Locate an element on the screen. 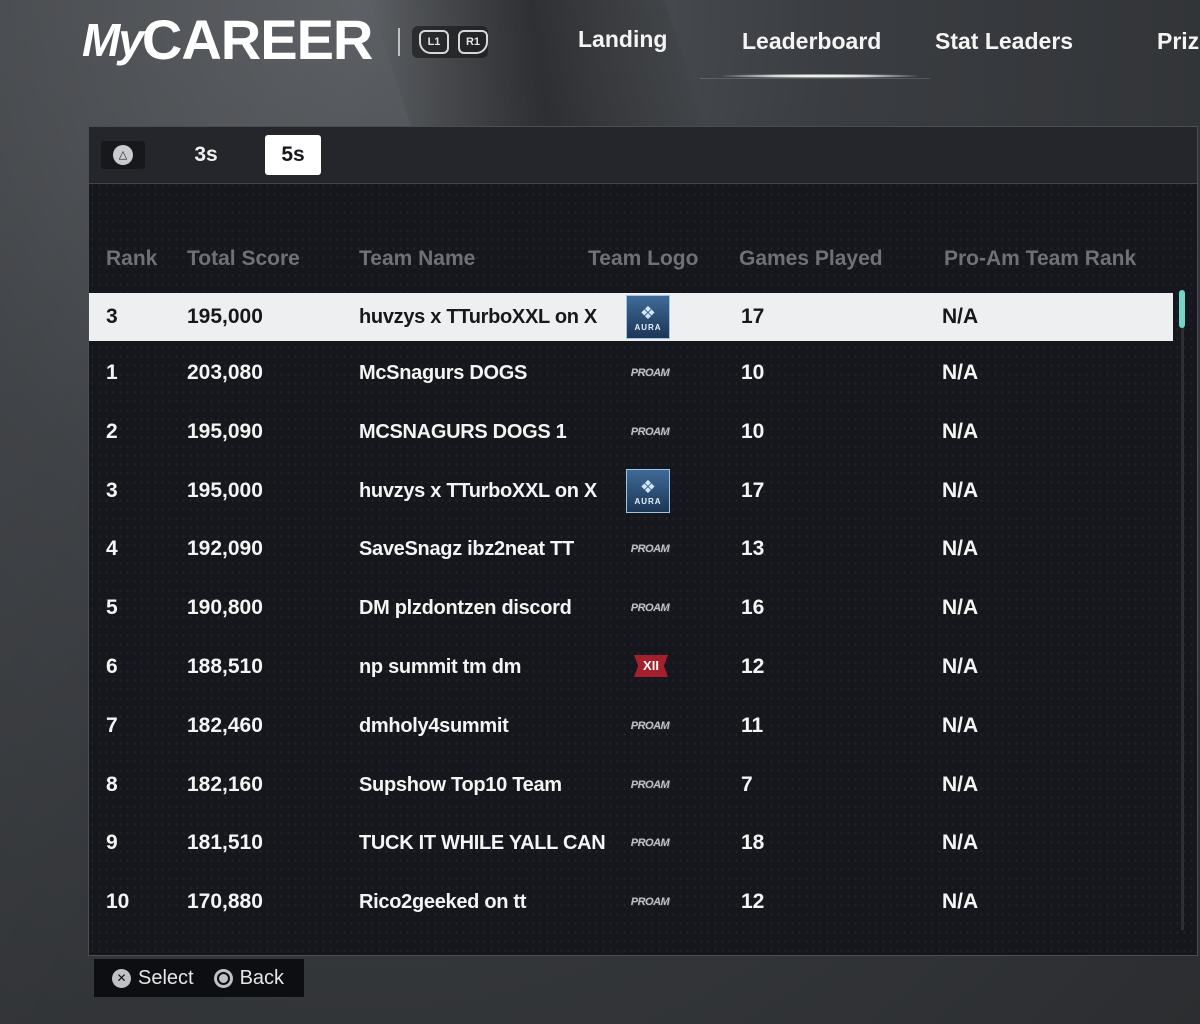 The image size is (1200, 1024). nav-stat-leaders: Stat Leaders is located at coordinates (1004, 41).